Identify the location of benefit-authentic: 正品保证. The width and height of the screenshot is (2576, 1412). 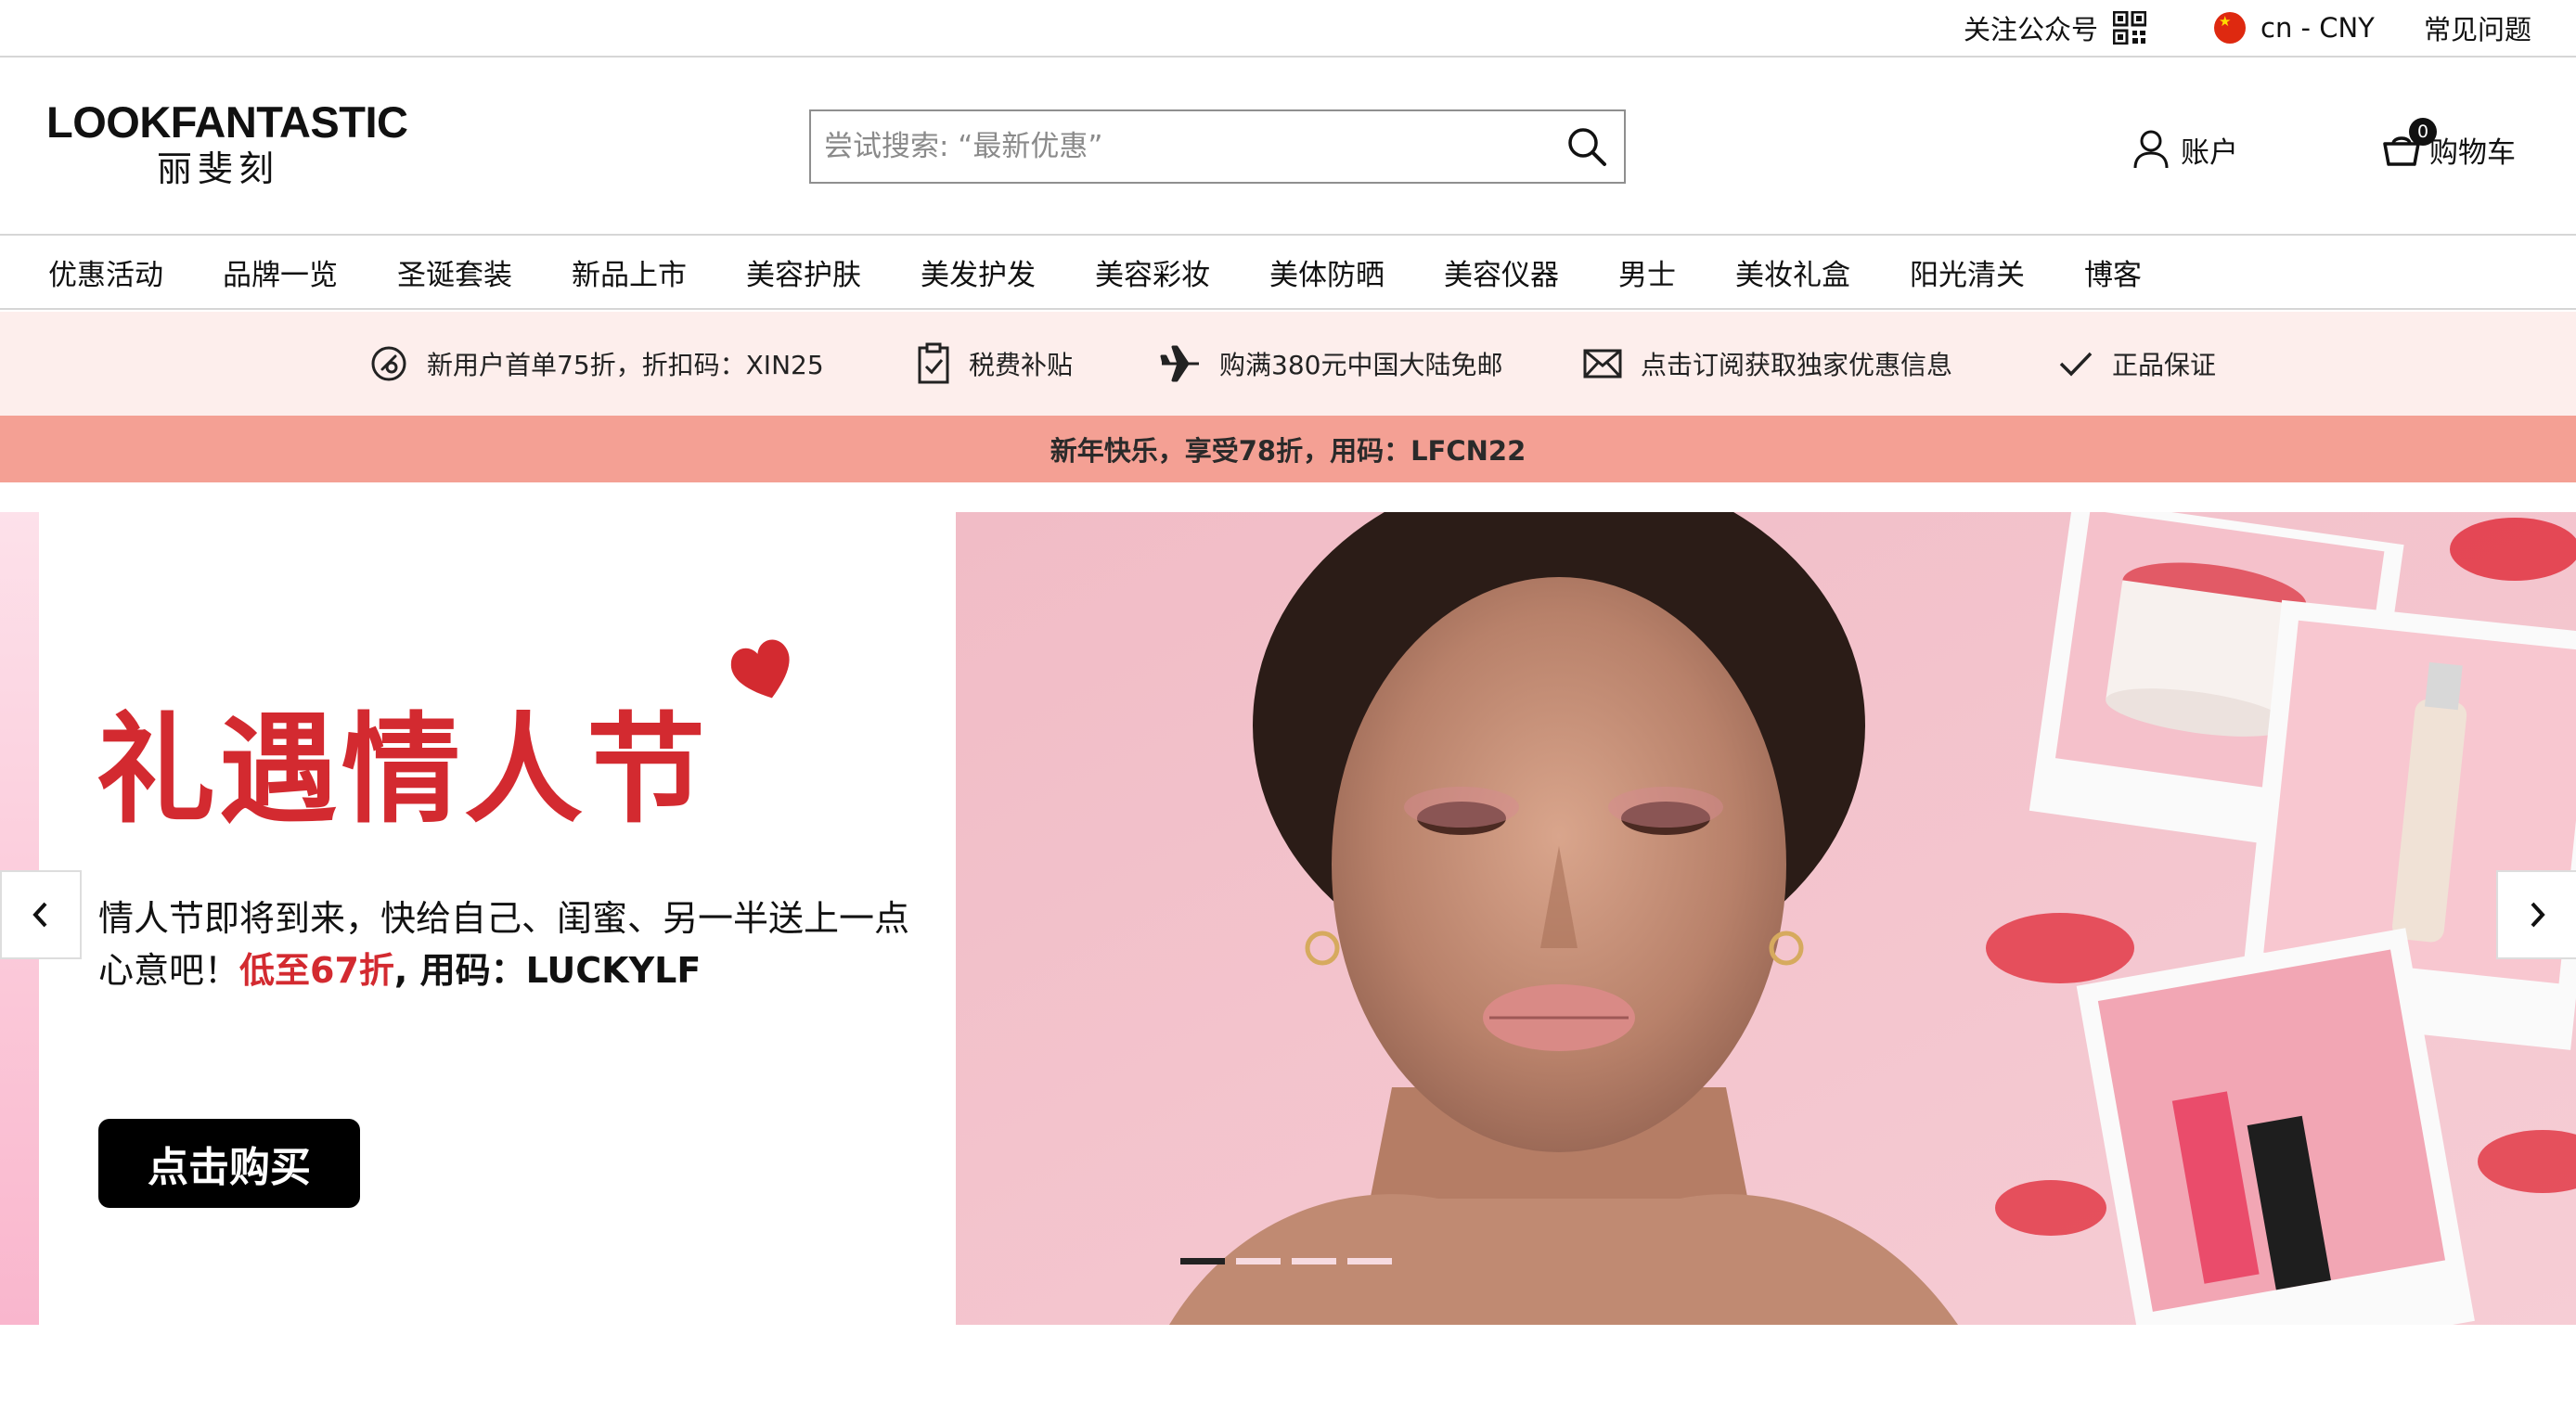
(2137, 364).